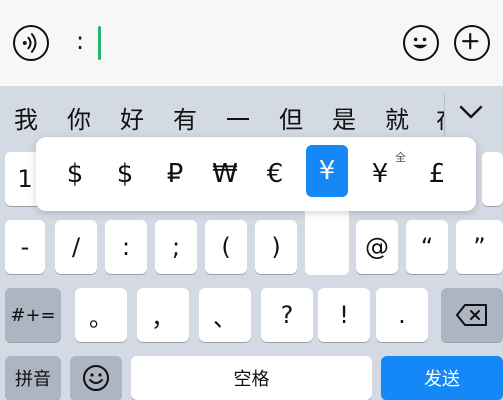 The width and height of the screenshot is (503, 400). Describe the element at coordinates (185, 117) in the screenshot. I see `candidate-item: 有` at that location.